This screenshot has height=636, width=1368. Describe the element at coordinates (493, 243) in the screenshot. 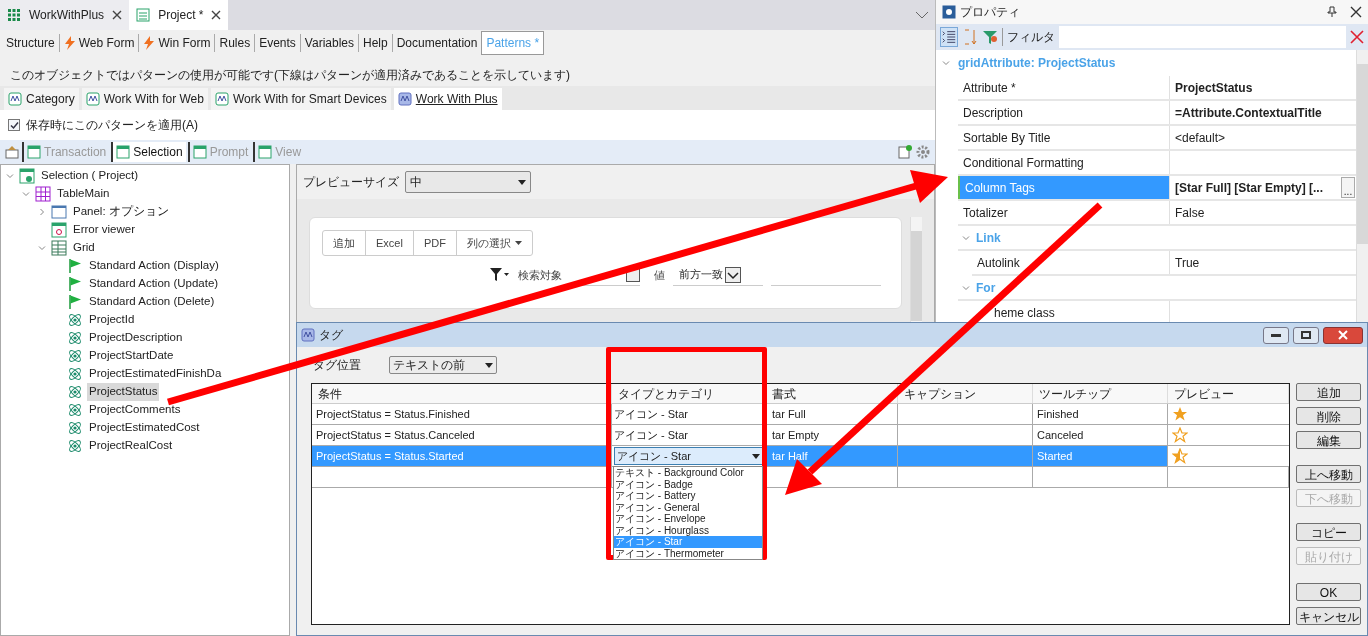

I see `preview-toolbar-button: 列の選択` at that location.